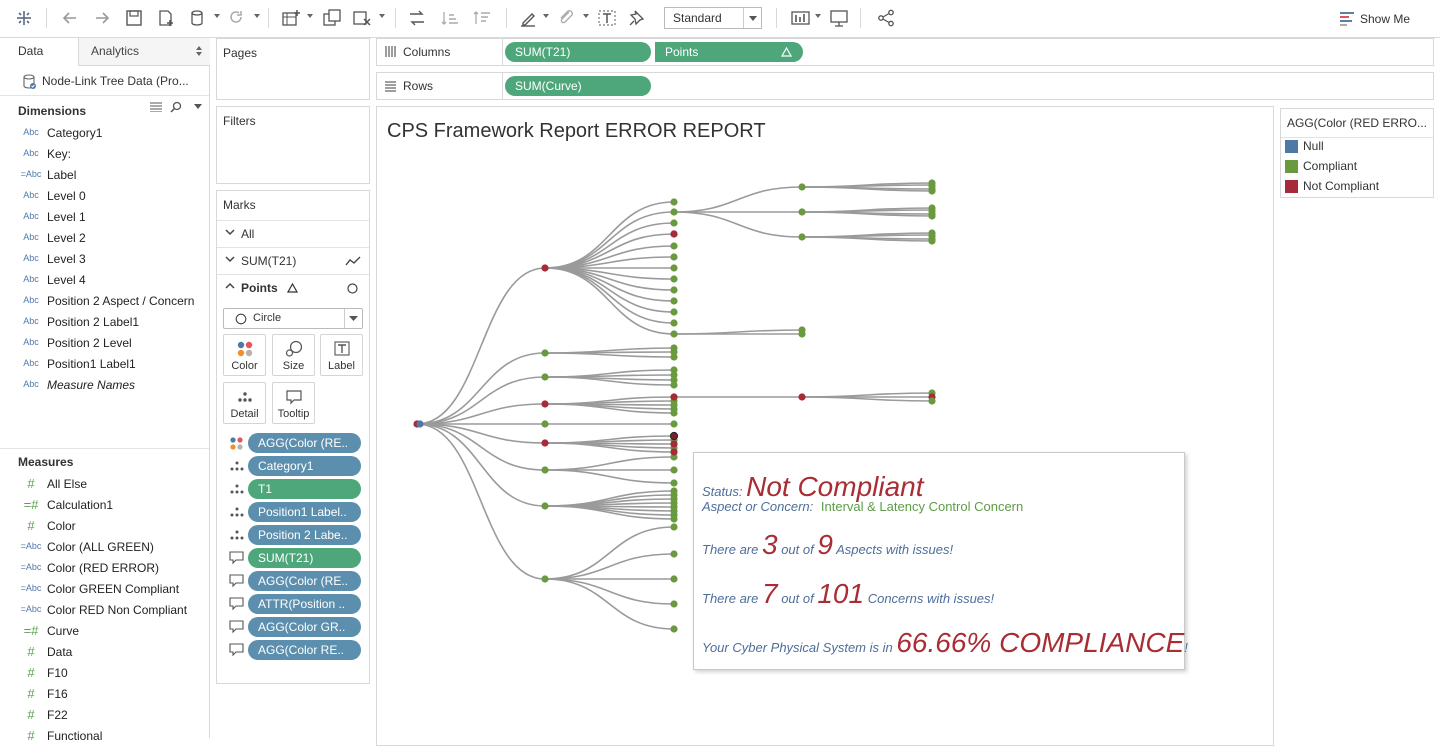  I want to click on marks-pill: Position1 Label.., so click(304, 512).